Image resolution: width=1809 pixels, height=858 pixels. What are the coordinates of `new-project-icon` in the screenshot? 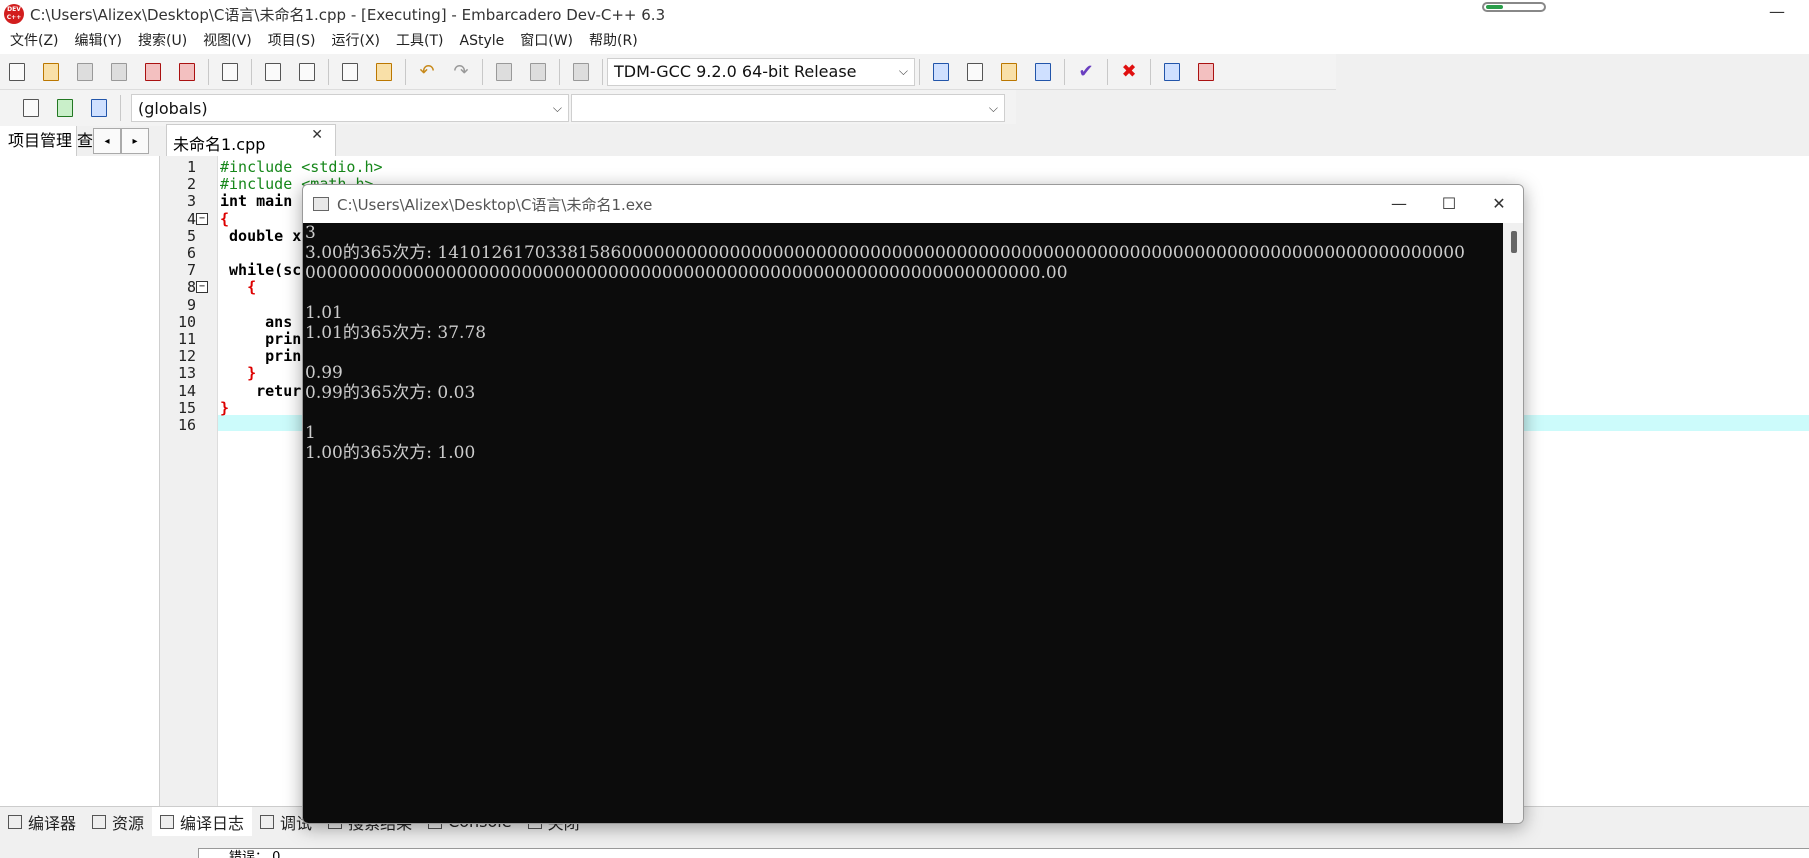 It's located at (31, 108).